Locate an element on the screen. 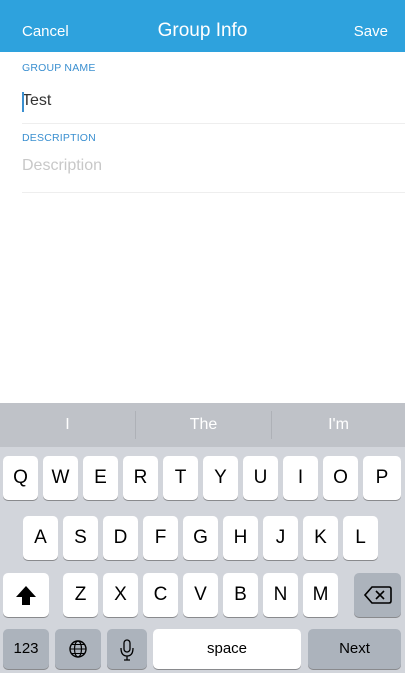 This screenshot has height=673, width=405. suggestion-item: I'm is located at coordinates (338, 425).